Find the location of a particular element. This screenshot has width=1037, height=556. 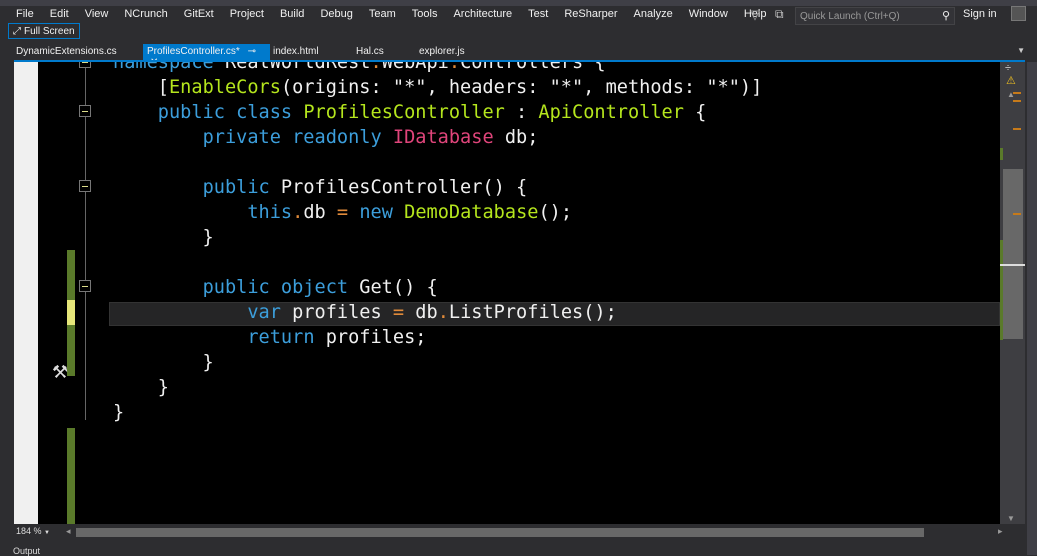

tab-index-html: index.html is located at coordinates (296, 52).